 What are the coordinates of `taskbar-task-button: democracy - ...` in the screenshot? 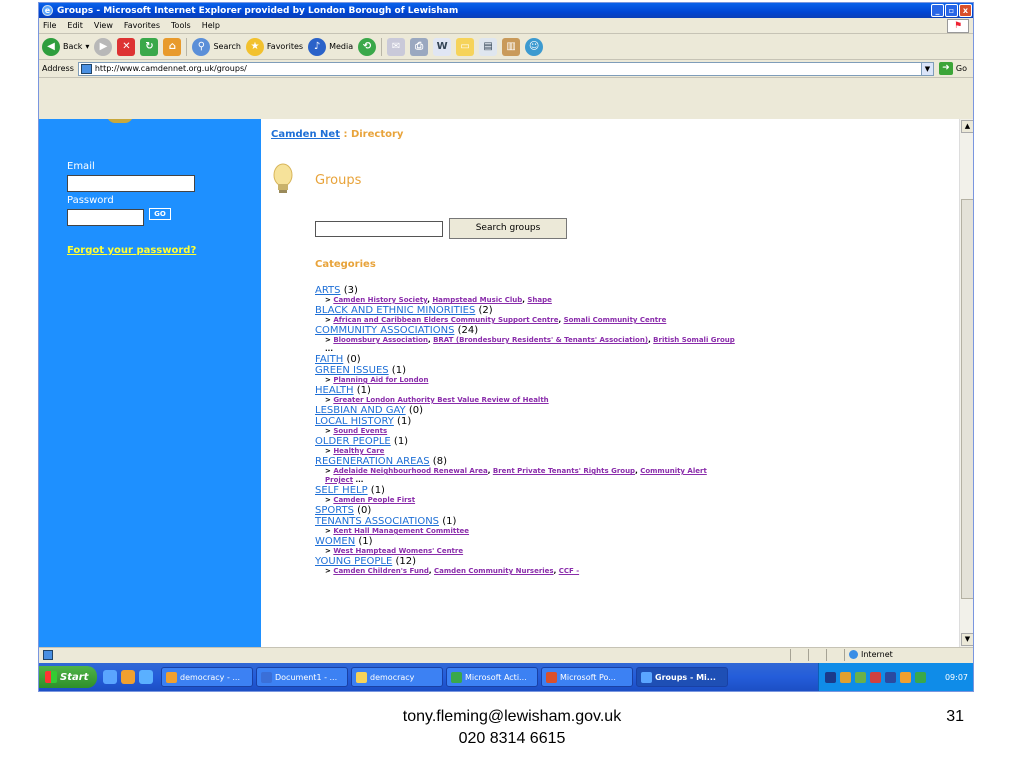 It's located at (207, 677).